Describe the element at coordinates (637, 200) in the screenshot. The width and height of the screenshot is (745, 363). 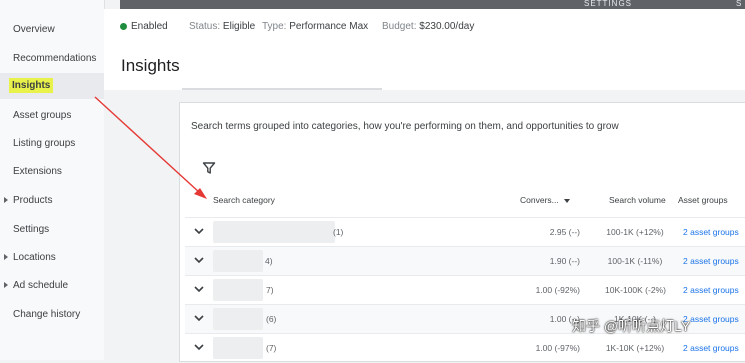
I see `column-header-search-volume: Search volume` at that location.